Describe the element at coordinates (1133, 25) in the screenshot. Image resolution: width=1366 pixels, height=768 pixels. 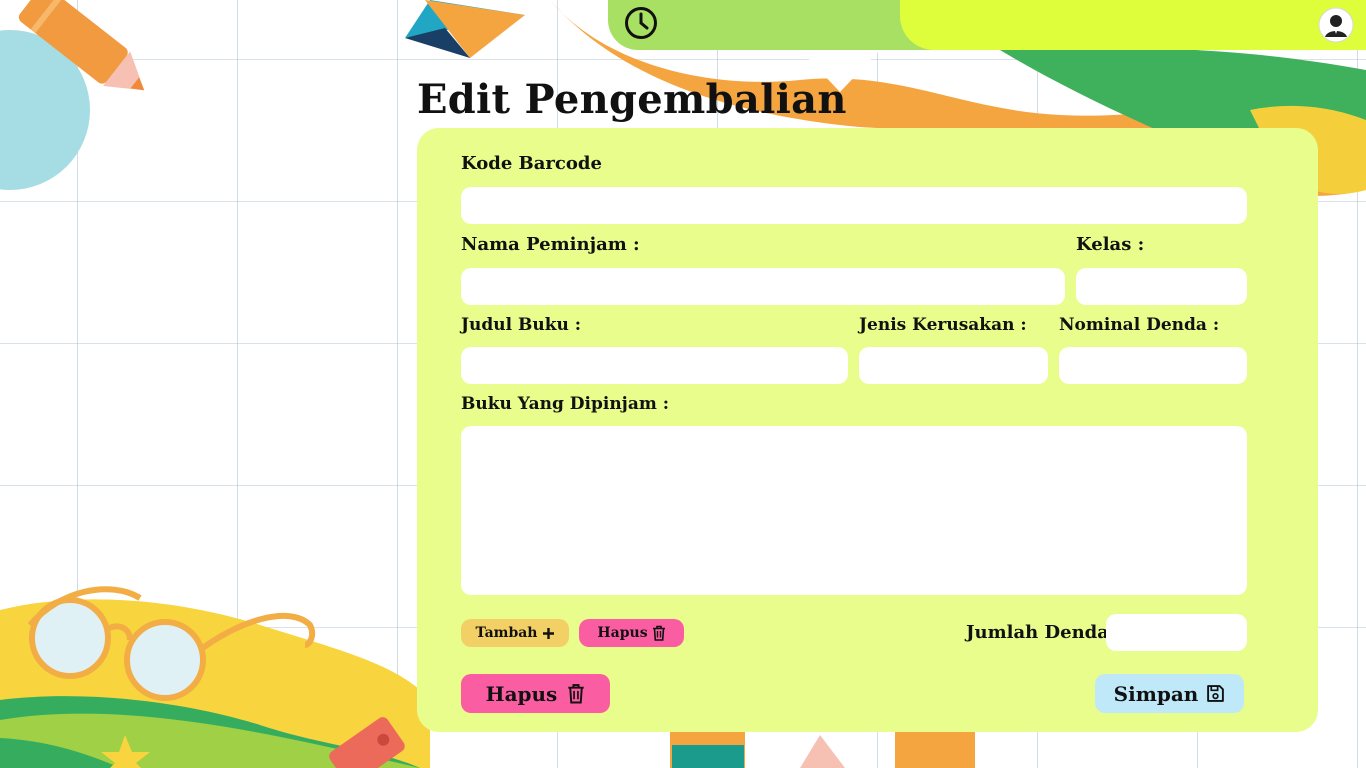
I see `top-bar-accent` at that location.